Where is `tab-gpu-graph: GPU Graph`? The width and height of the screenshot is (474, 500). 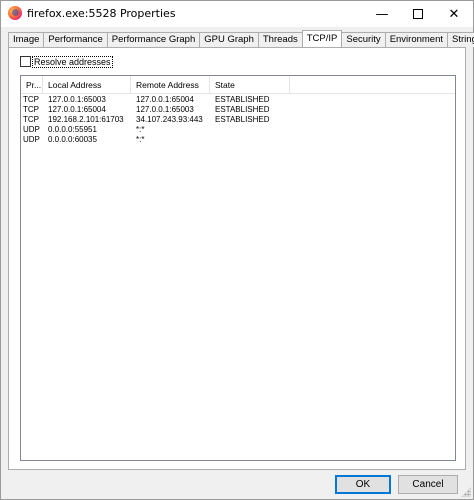
tab-gpu-graph: GPU Graph is located at coordinates (229, 39).